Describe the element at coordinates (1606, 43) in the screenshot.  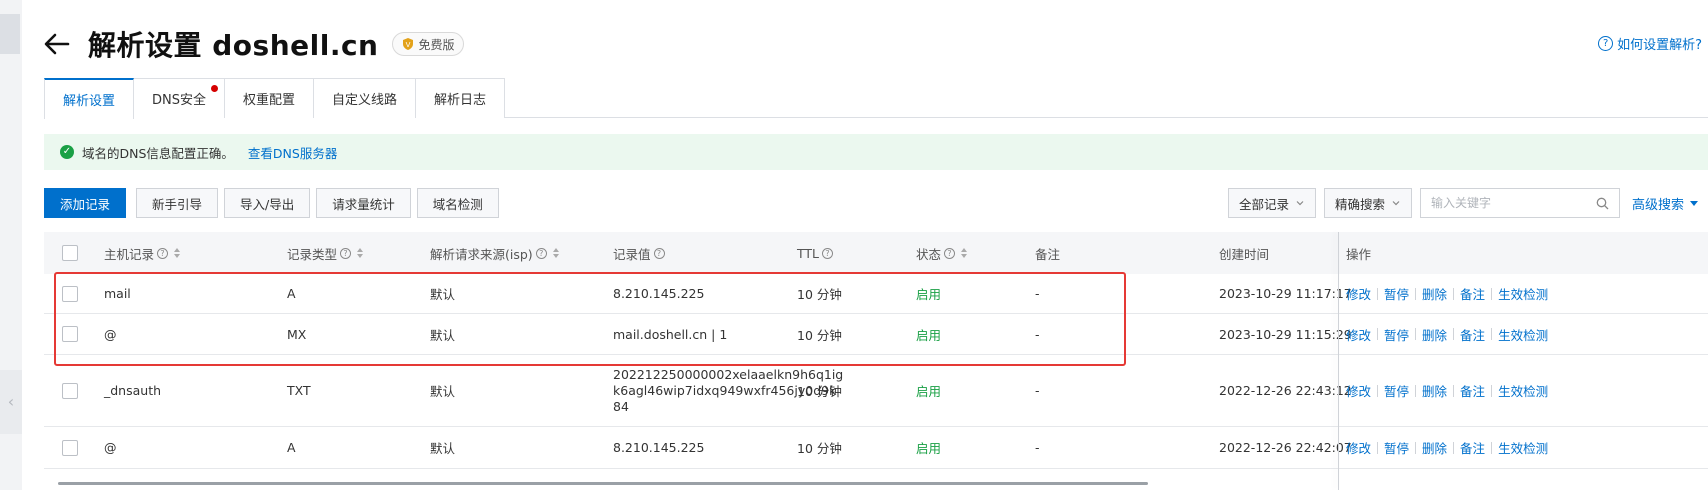
I see `question-icon: ?` at that location.